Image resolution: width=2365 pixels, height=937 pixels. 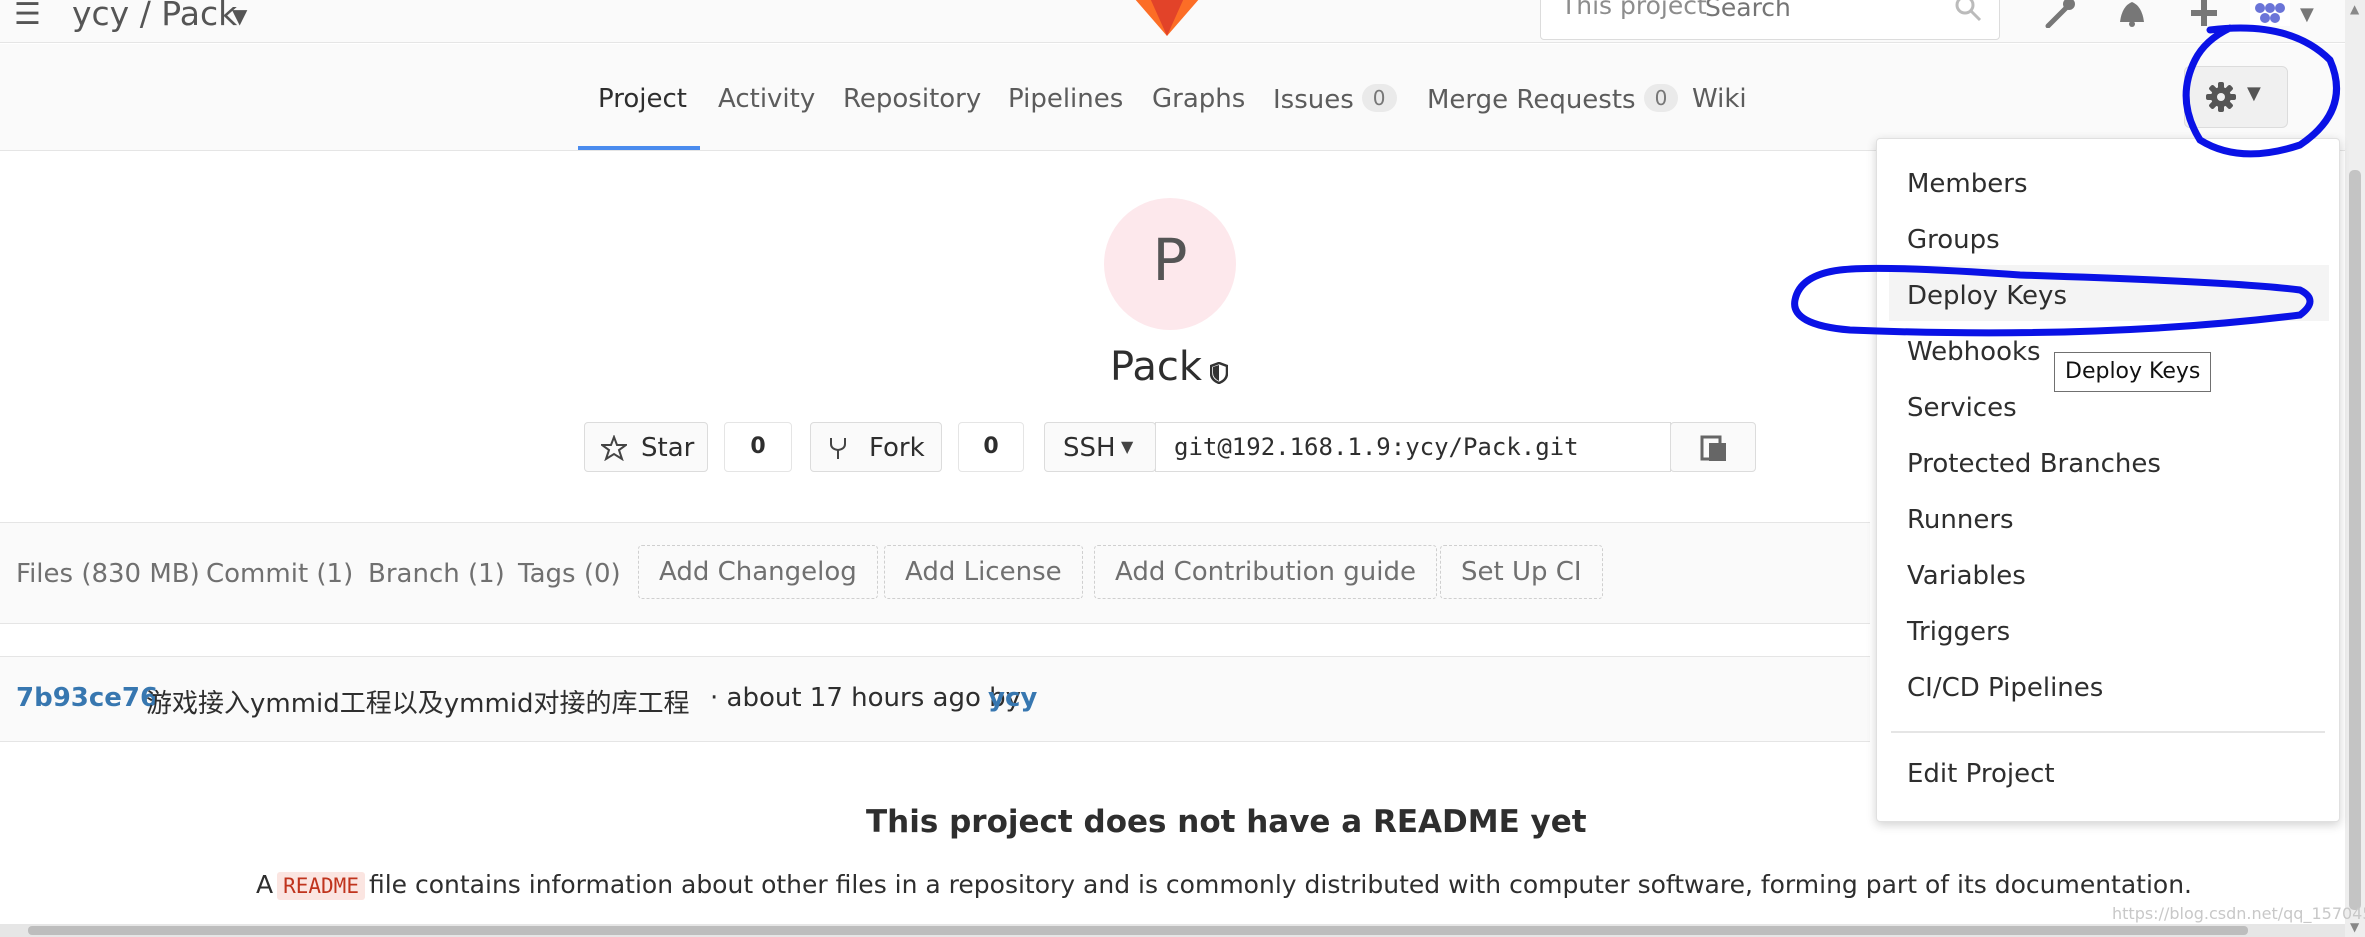 What do you see at coordinates (766, 99) in the screenshot?
I see `tab-activity: Activity` at bounding box center [766, 99].